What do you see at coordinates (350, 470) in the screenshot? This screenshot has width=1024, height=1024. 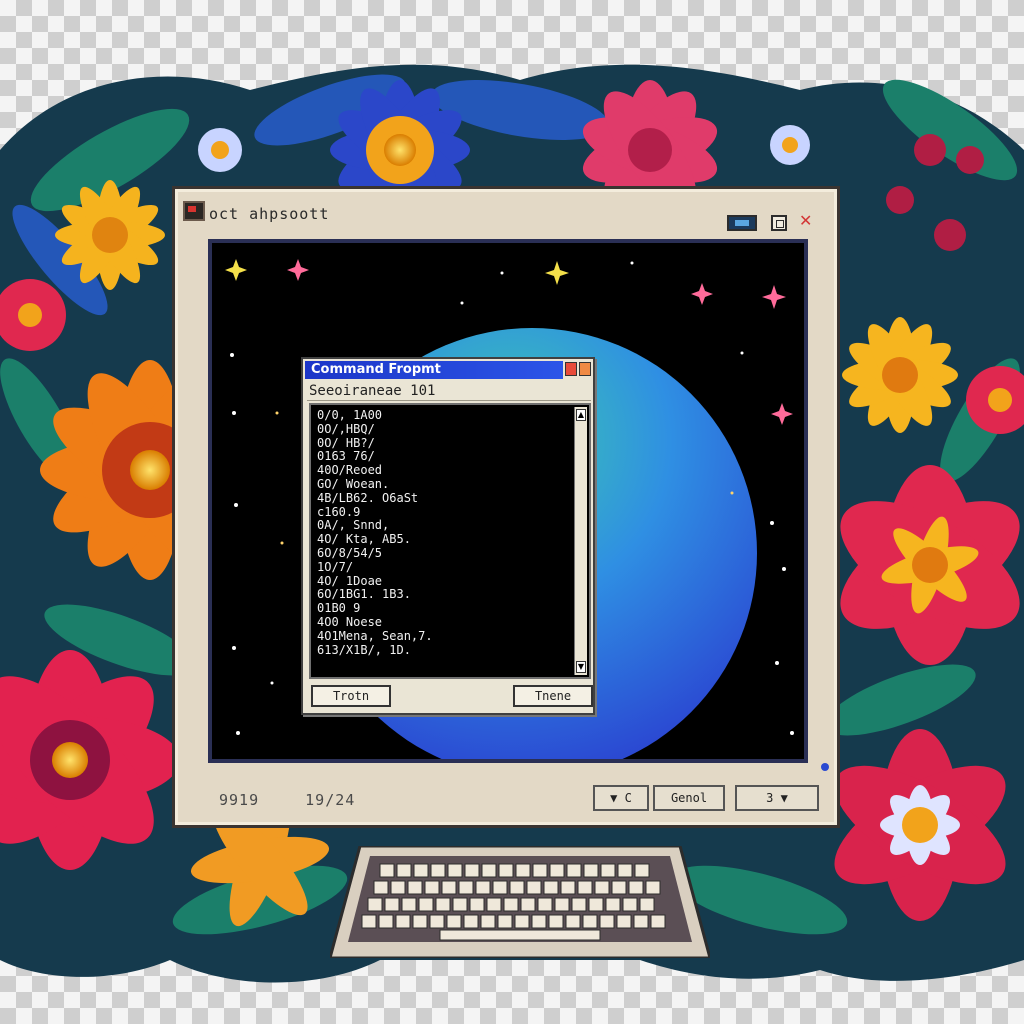 I see `console-line: 40O/Reoed` at bounding box center [350, 470].